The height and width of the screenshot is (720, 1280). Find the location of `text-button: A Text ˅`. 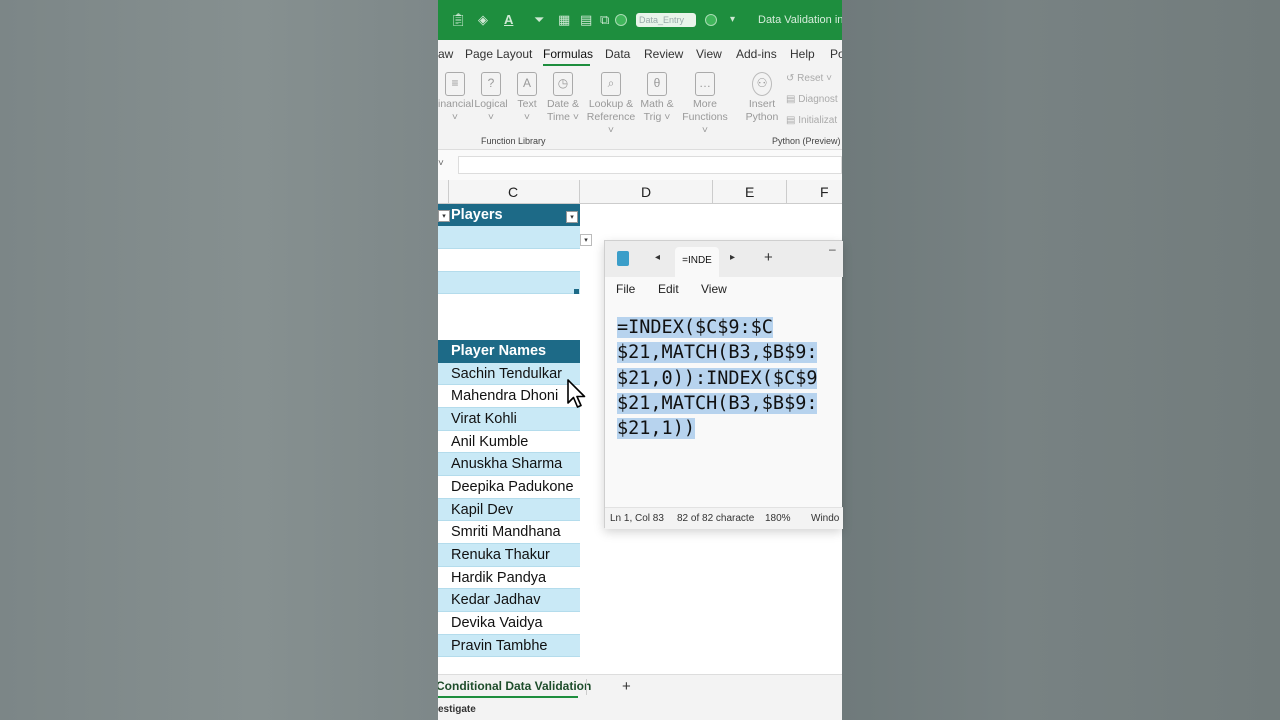

text-button: A Text ˅ is located at coordinates (527, 98).